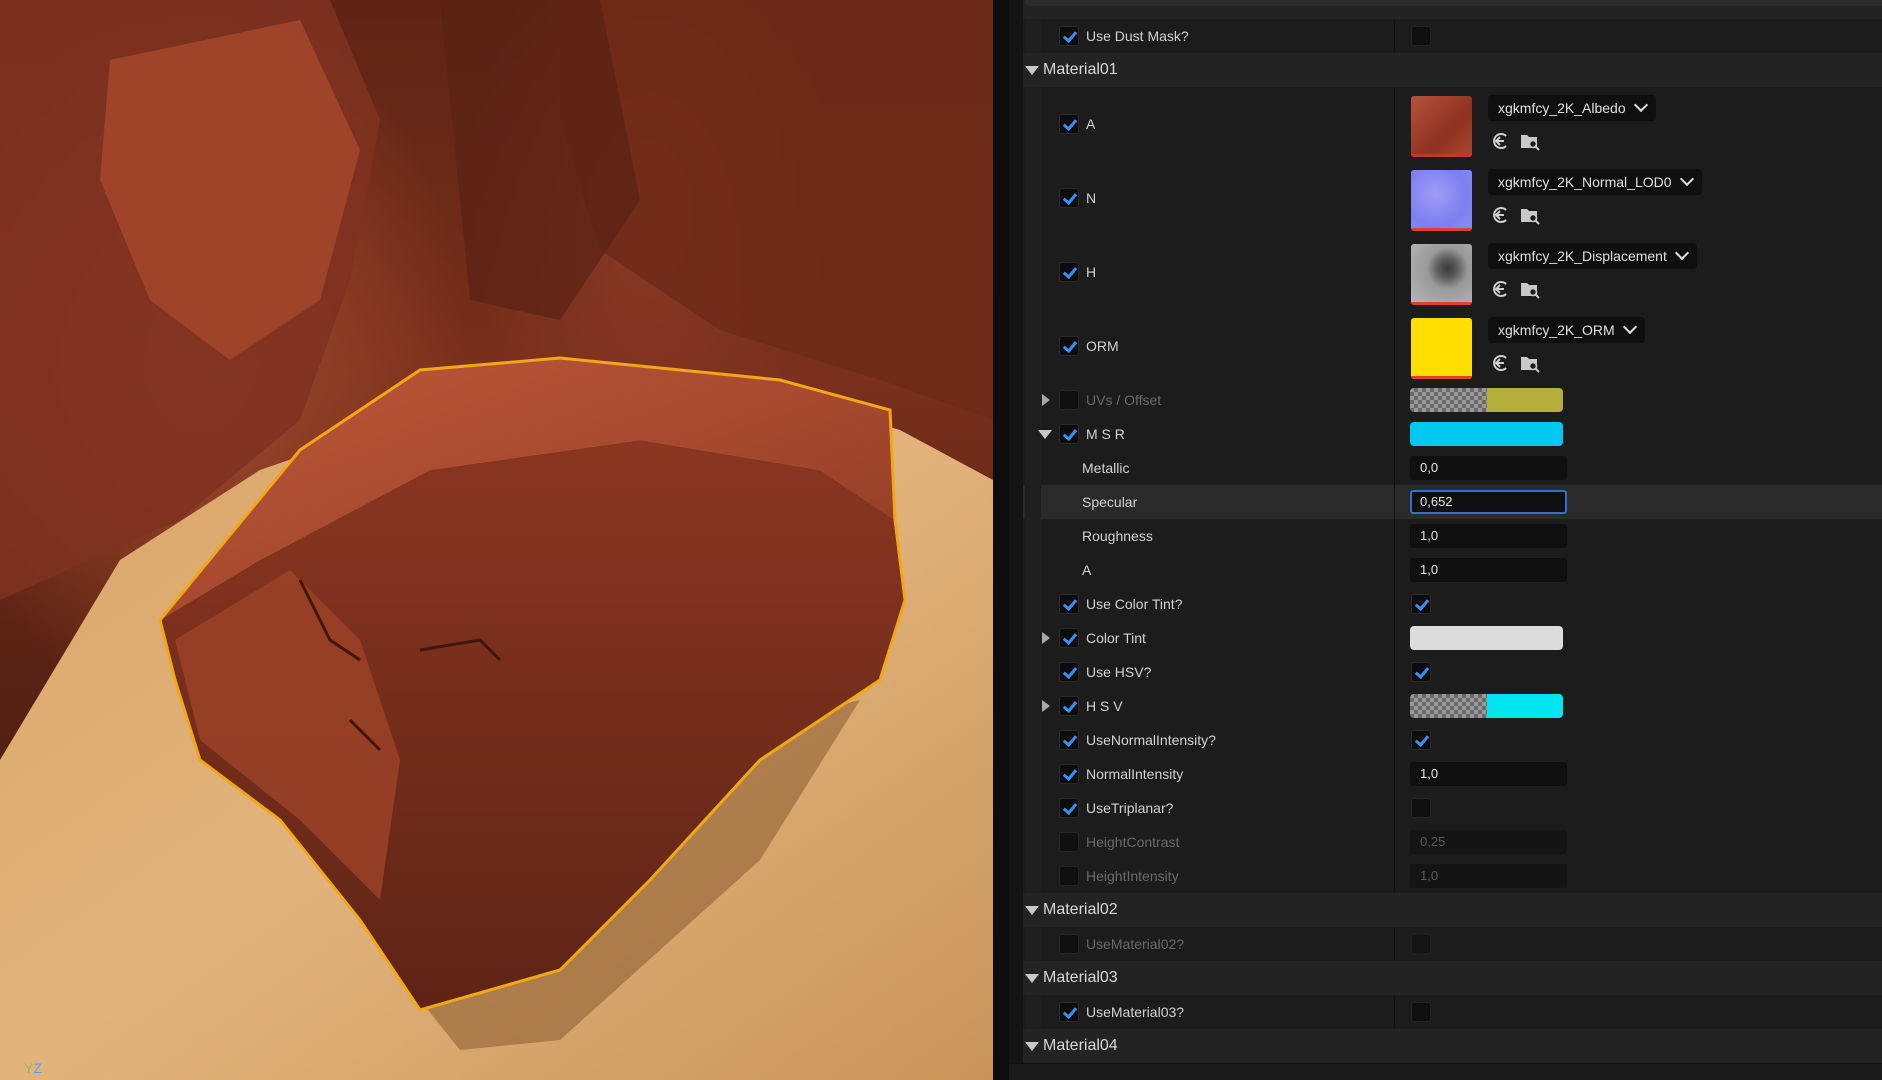 This screenshot has width=1882, height=1080. What do you see at coordinates (1488, 502) in the screenshot?
I see `value-input: 0,652` at bounding box center [1488, 502].